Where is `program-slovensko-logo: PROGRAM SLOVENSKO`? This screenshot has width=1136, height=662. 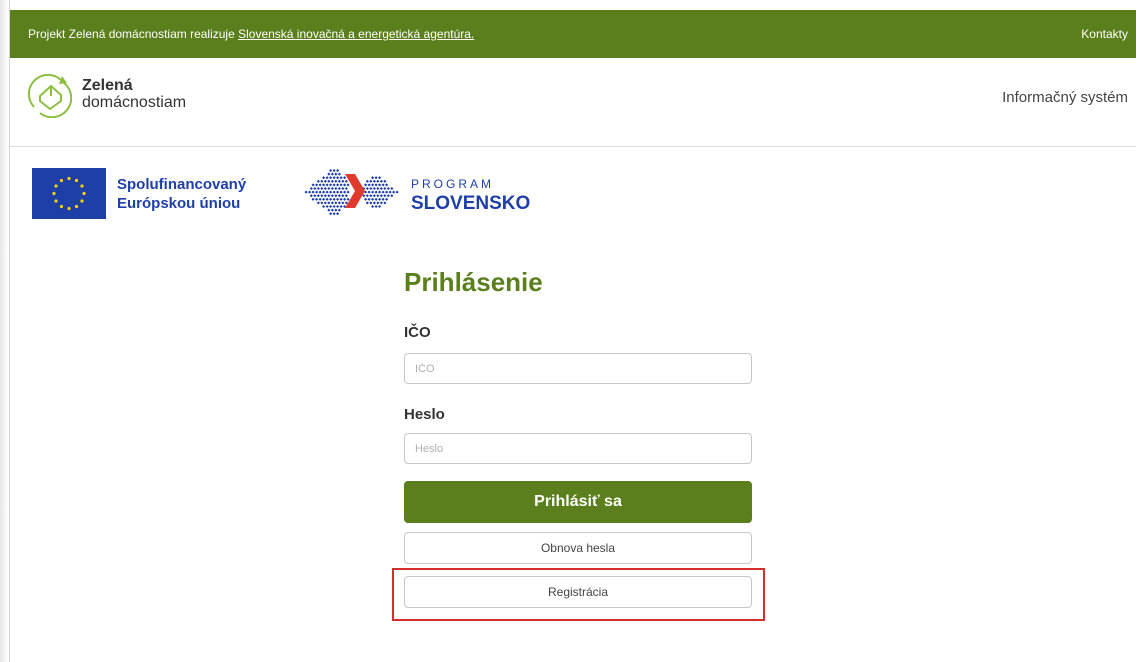 program-slovensko-logo: PROGRAM SLOVENSKO is located at coordinates (416, 193).